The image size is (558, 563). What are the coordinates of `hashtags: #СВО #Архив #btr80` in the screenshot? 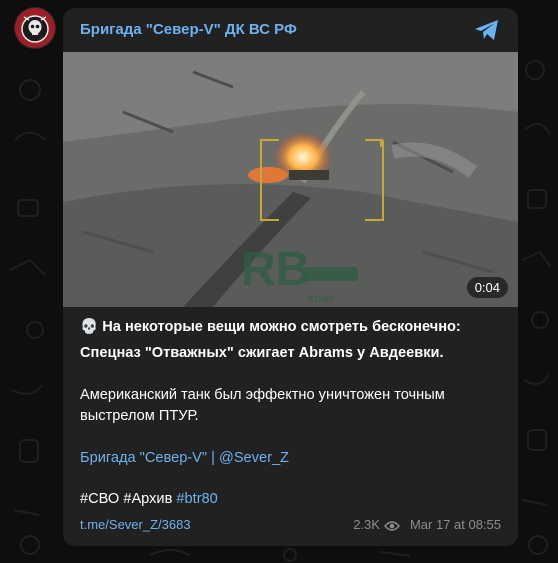 It's located at (149, 499).